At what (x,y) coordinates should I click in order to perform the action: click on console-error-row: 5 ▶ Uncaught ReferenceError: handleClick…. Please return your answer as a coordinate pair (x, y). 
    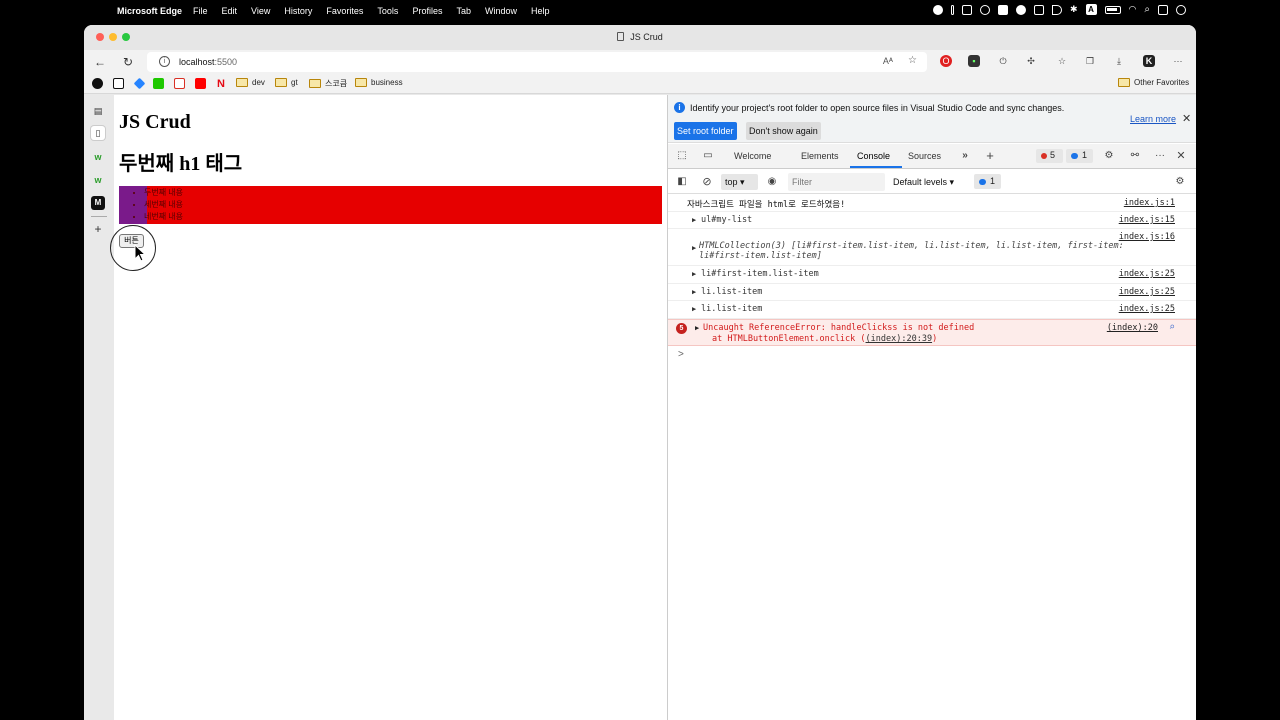
    Looking at the image, I should click on (932, 332).